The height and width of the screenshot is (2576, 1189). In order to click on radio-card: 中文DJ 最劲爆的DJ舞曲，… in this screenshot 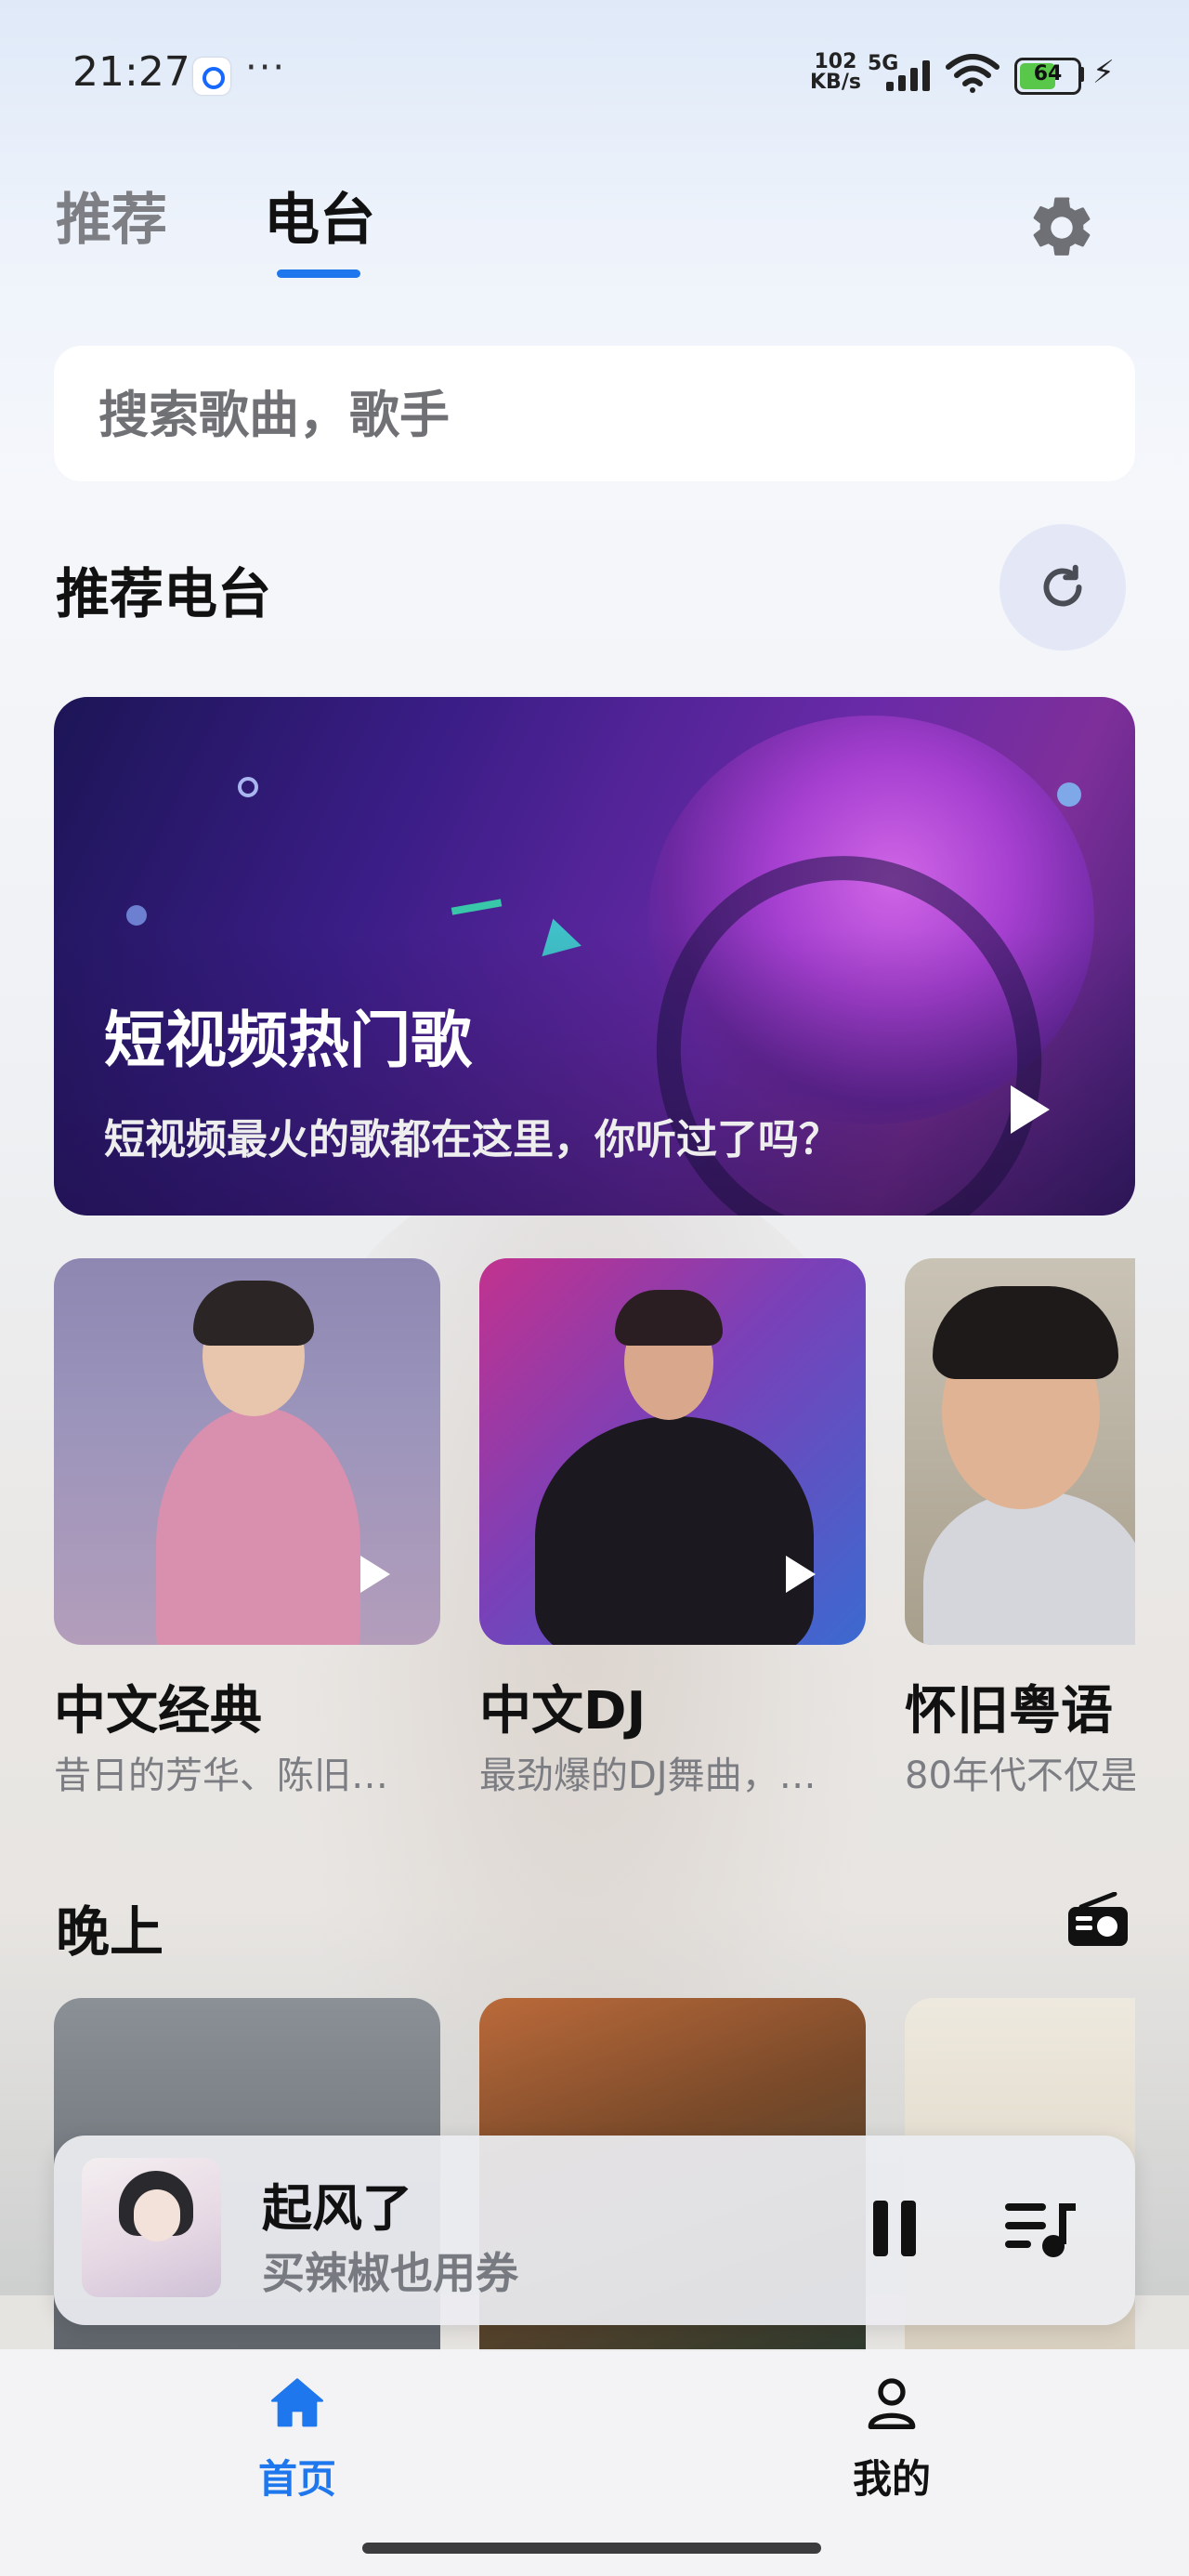, I will do `click(672, 1527)`.